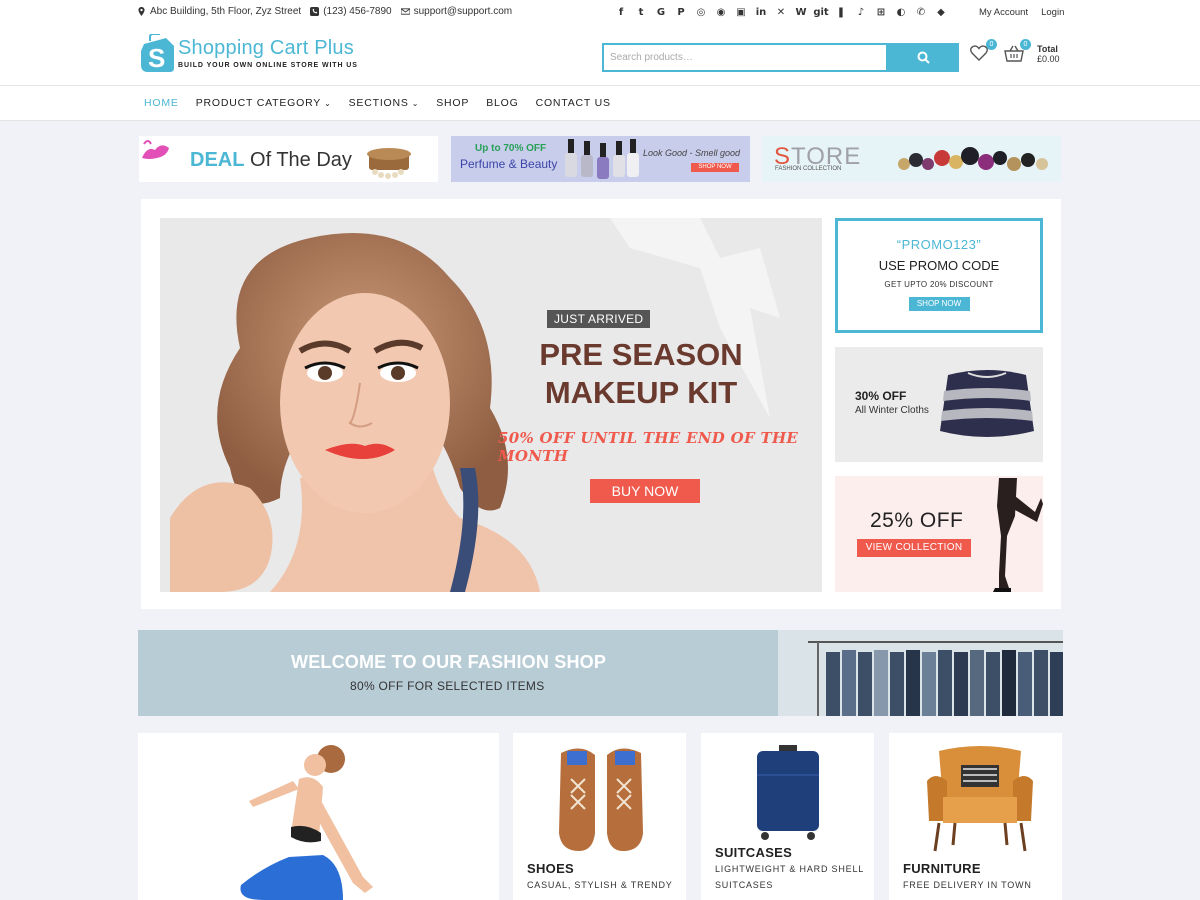  What do you see at coordinates (820, 12) in the screenshot?
I see `git-icon: git` at bounding box center [820, 12].